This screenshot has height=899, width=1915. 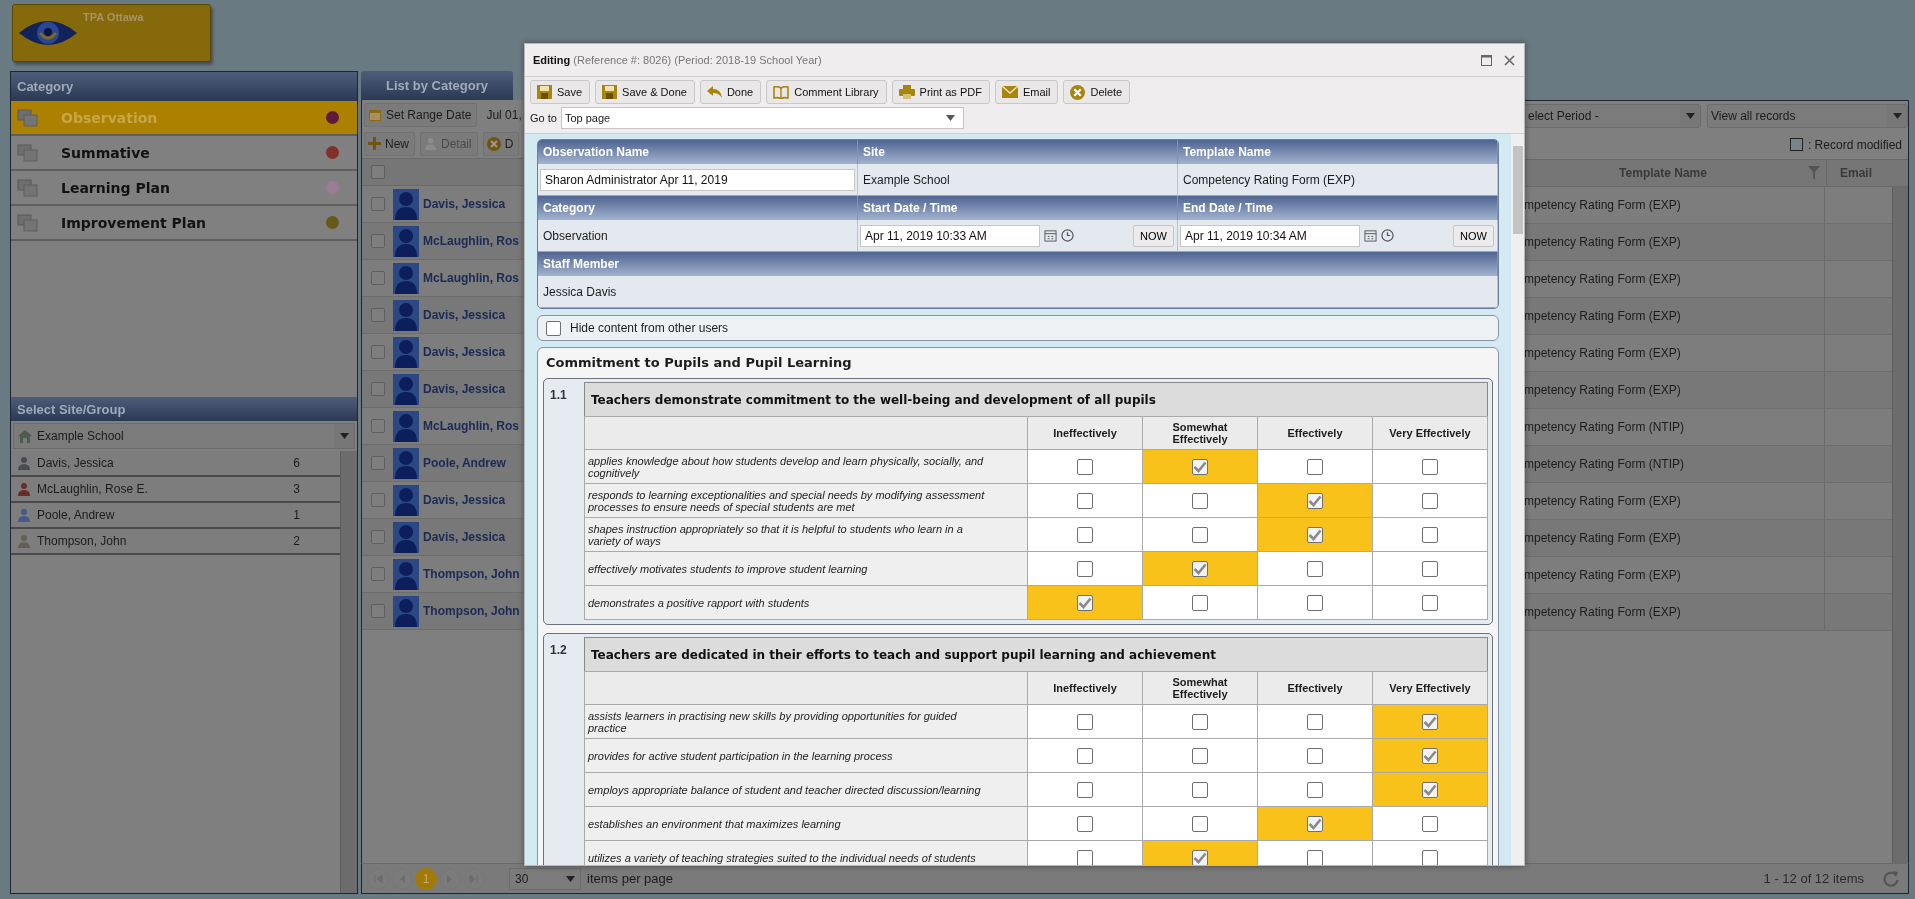 What do you see at coordinates (464, 463) in the screenshot?
I see `staff-name: Poole, Andrew` at bounding box center [464, 463].